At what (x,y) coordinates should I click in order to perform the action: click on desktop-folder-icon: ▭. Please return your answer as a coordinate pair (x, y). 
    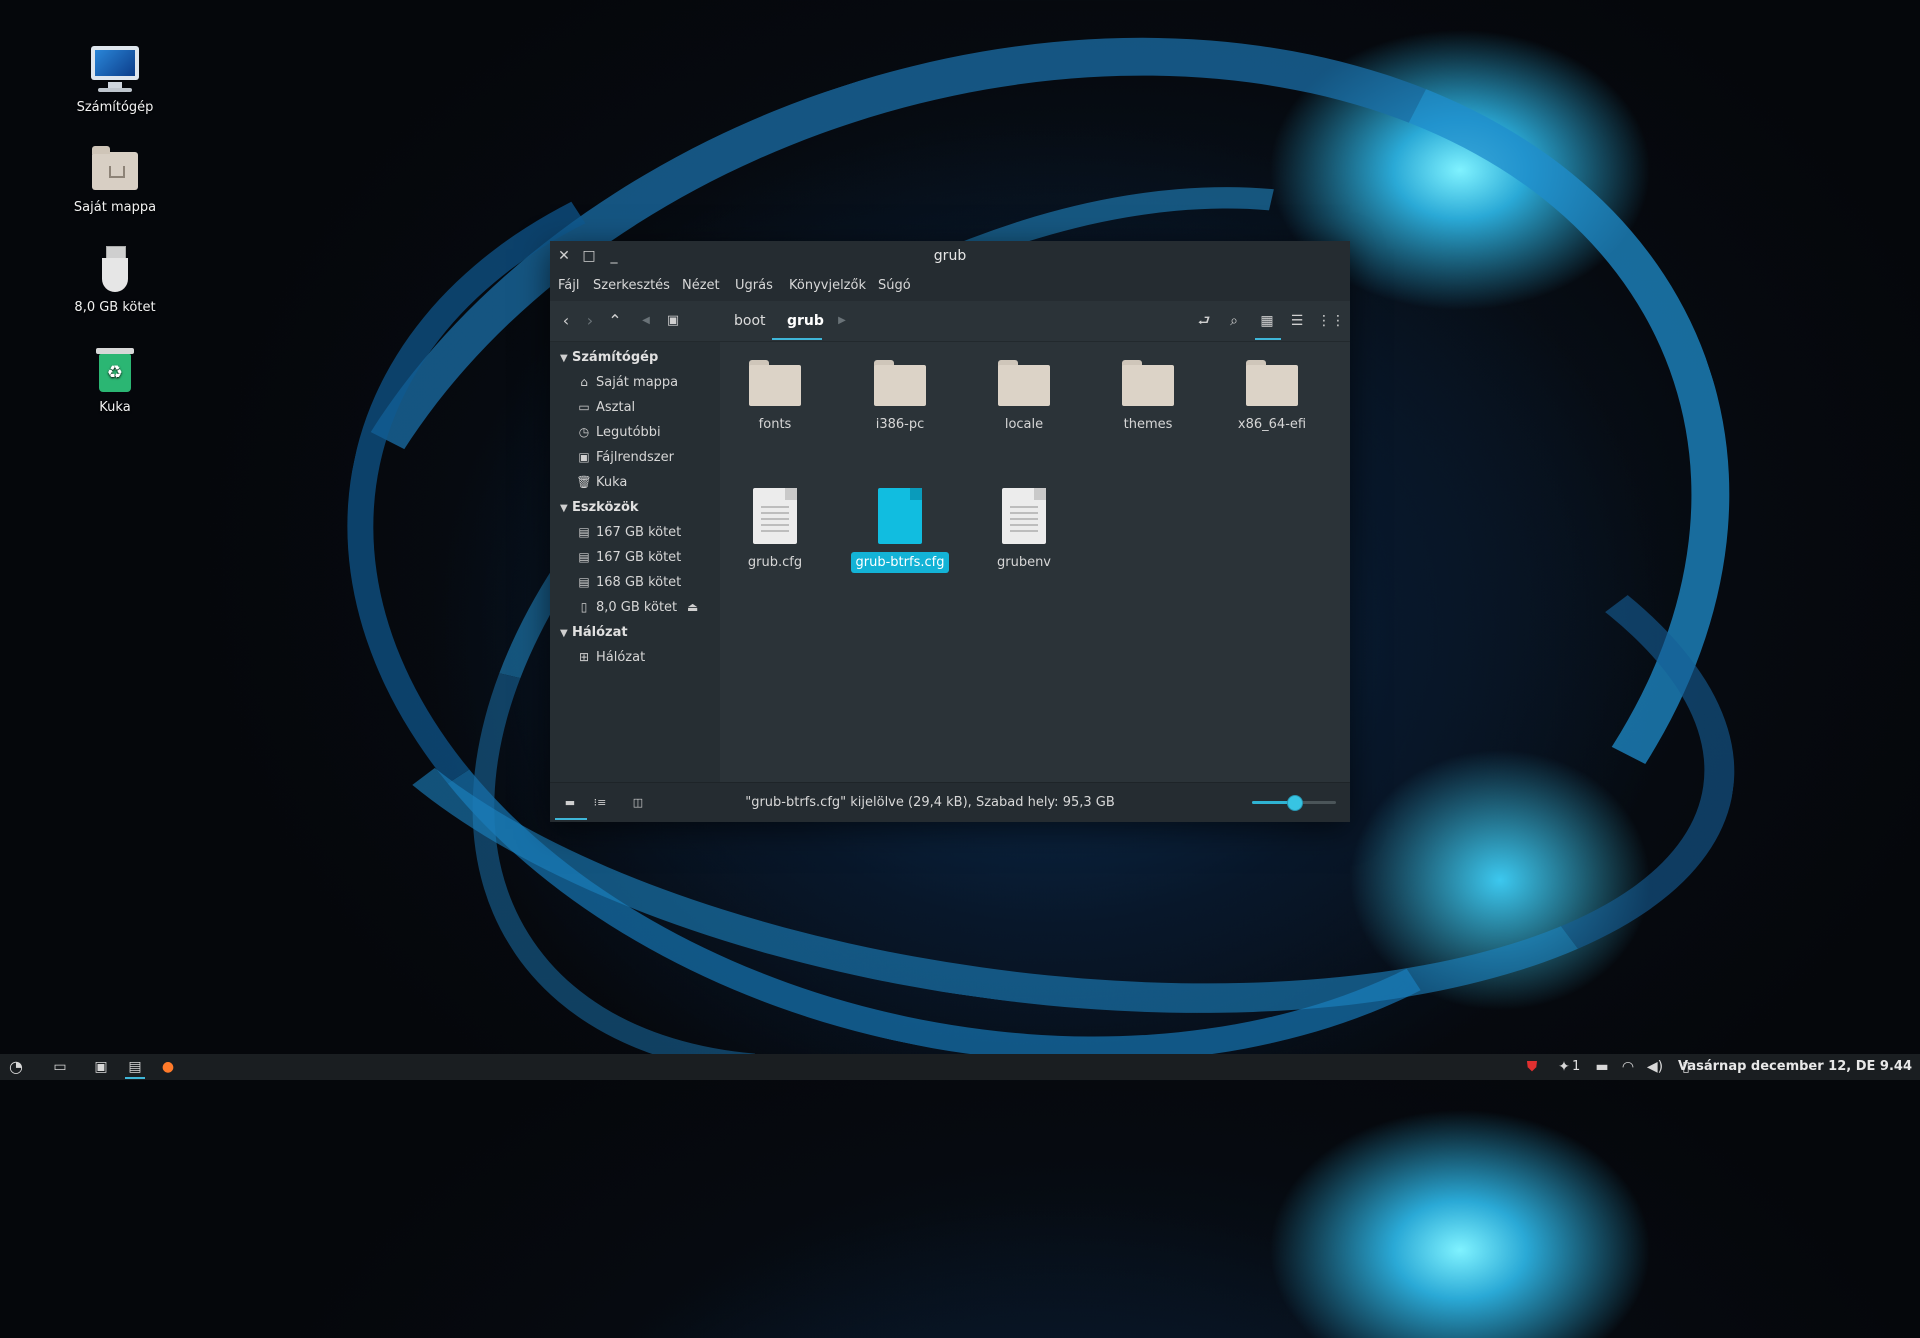
    Looking at the image, I should click on (584, 407).